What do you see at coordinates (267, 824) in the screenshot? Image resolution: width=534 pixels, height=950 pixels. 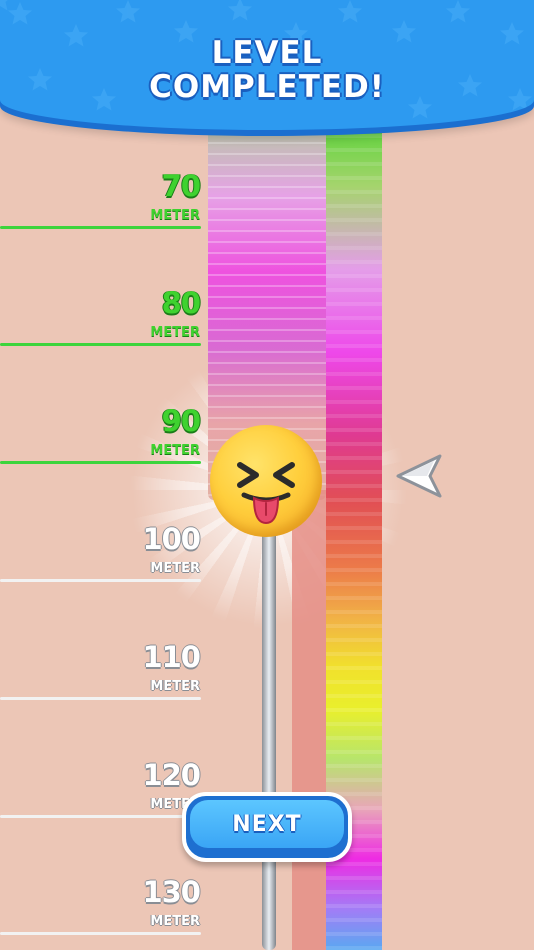 I see `next-button-label: NEXT` at bounding box center [267, 824].